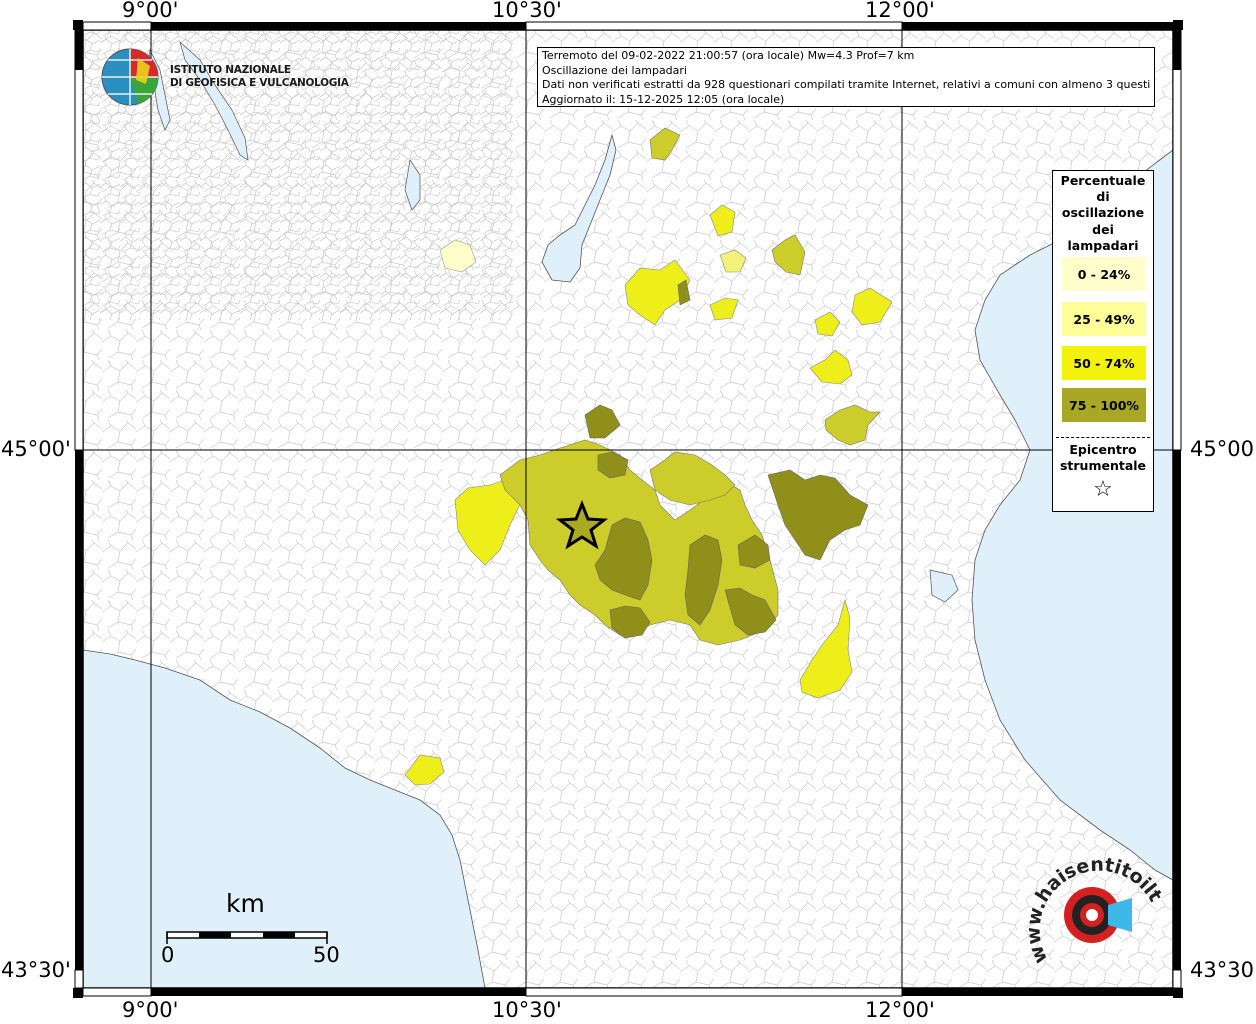 The width and height of the screenshot is (1256, 1024). What do you see at coordinates (1103, 489) in the screenshot?
I see `legend-star-icon: ☆` at bounding box center [1103, 489].